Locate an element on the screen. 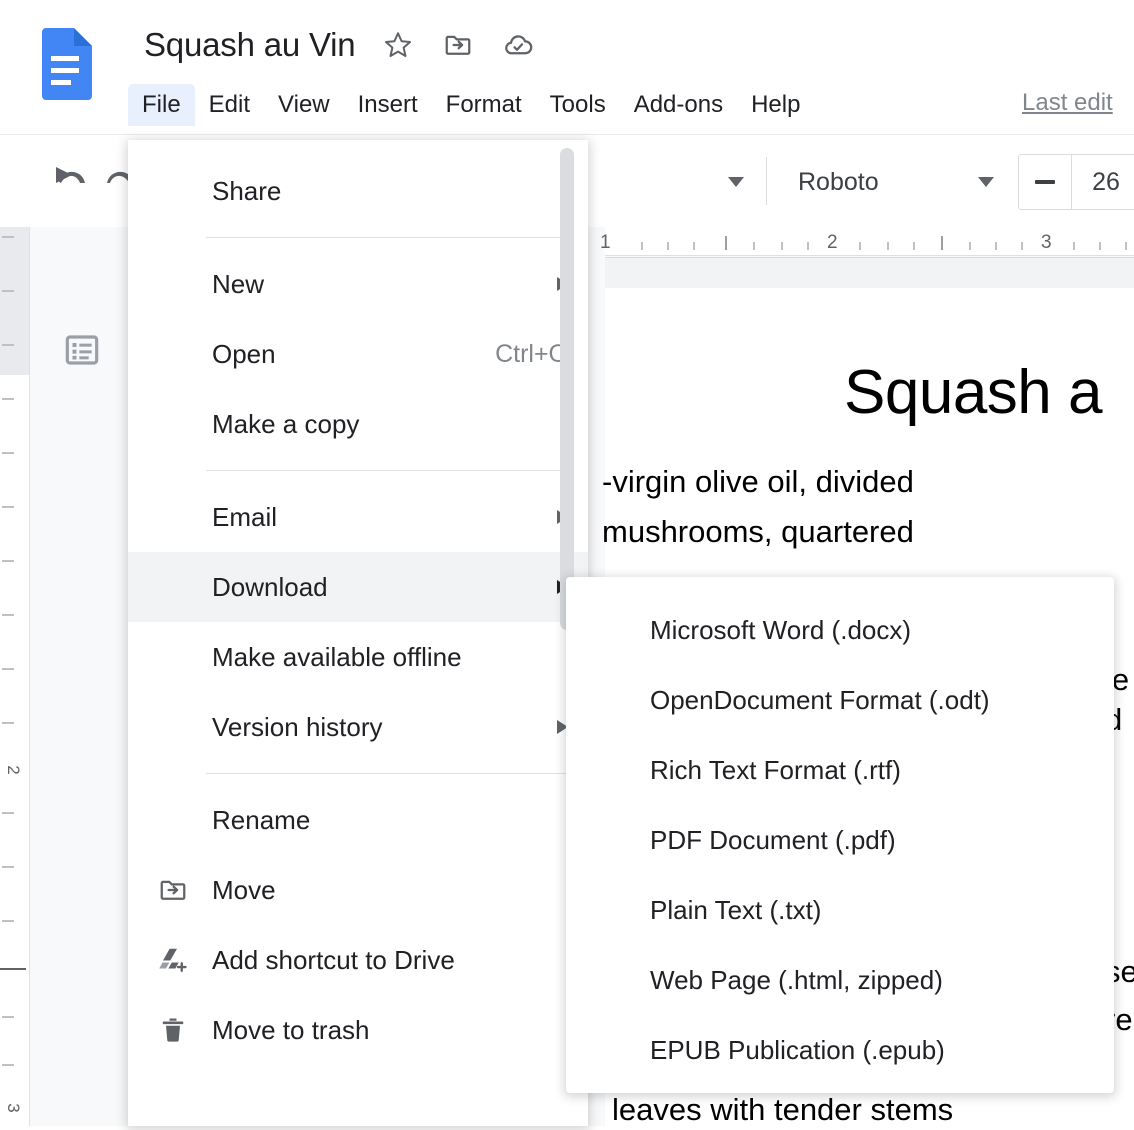 Image resolution: width=1134 pixels, height=1130 pixels. file-menu-item-rename: Rename is located at coordinates (358, 820).